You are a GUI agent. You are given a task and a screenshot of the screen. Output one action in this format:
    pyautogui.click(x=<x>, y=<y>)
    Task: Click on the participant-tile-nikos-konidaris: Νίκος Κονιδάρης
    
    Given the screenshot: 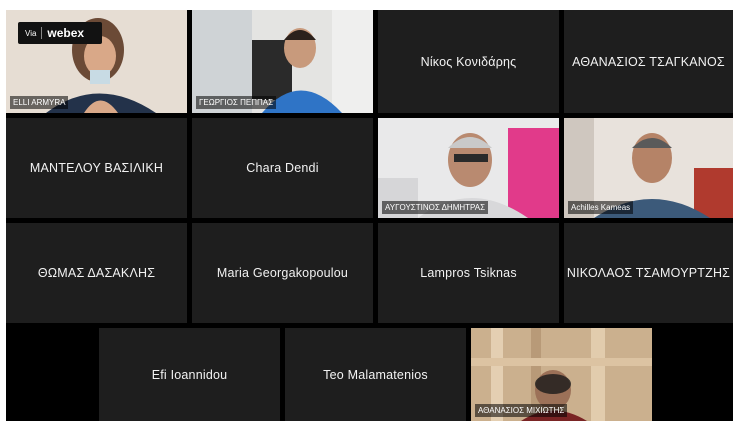 What is the action you would take?
    pyautogui.click(x=468, y=61)
    